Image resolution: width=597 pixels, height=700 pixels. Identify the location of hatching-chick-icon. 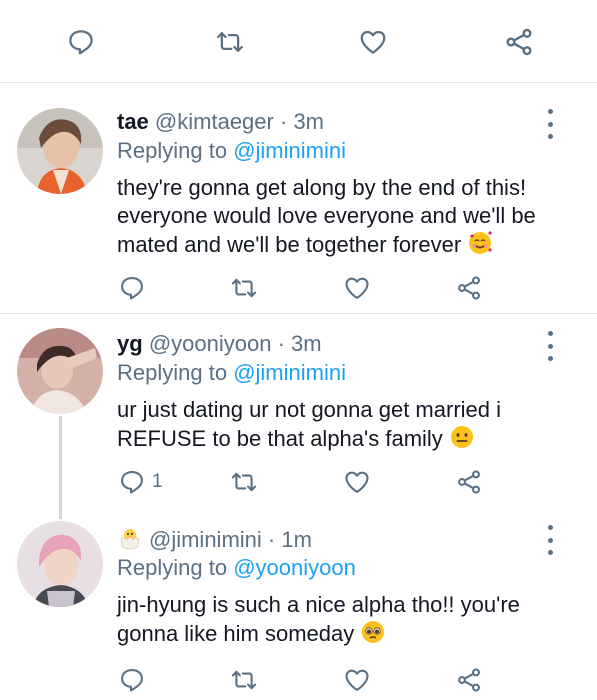
(130, 541).